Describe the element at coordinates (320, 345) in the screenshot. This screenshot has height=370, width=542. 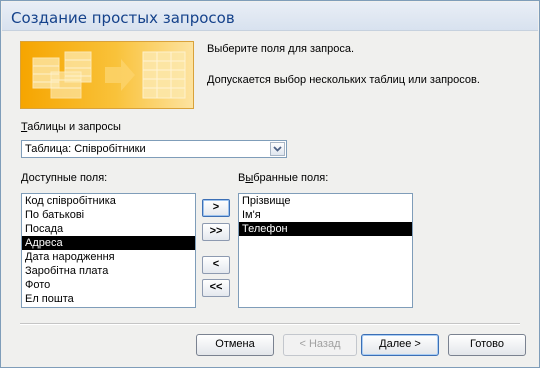
I see `back-button: < Назад` at that location.